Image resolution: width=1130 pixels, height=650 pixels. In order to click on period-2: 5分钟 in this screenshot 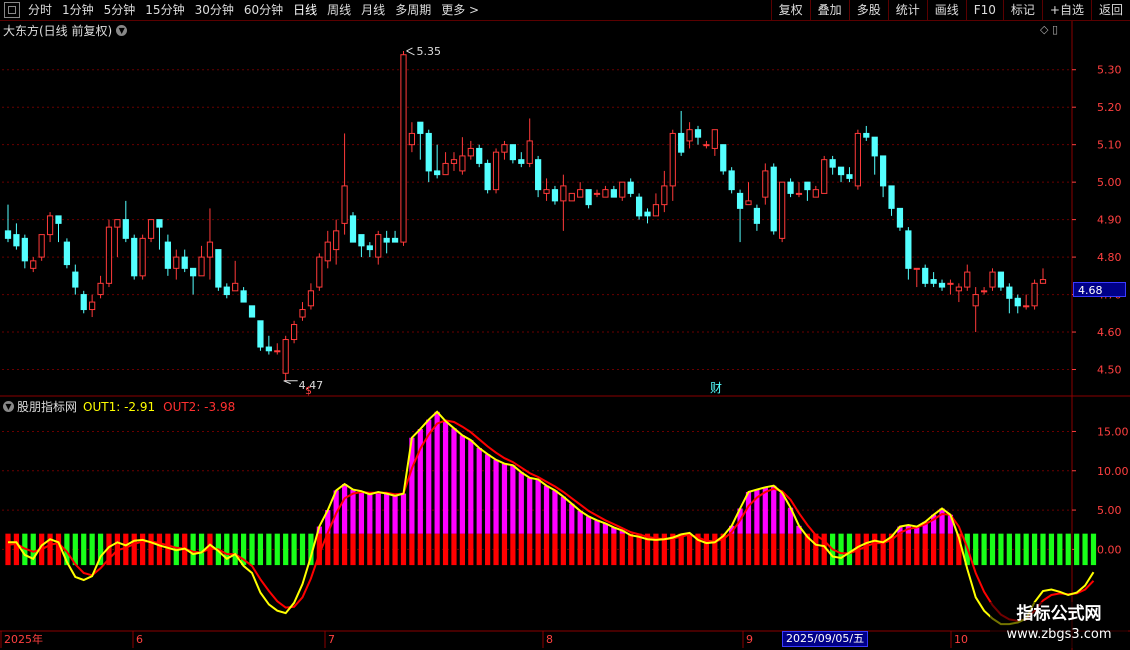, I will do `click(120, 10)`.